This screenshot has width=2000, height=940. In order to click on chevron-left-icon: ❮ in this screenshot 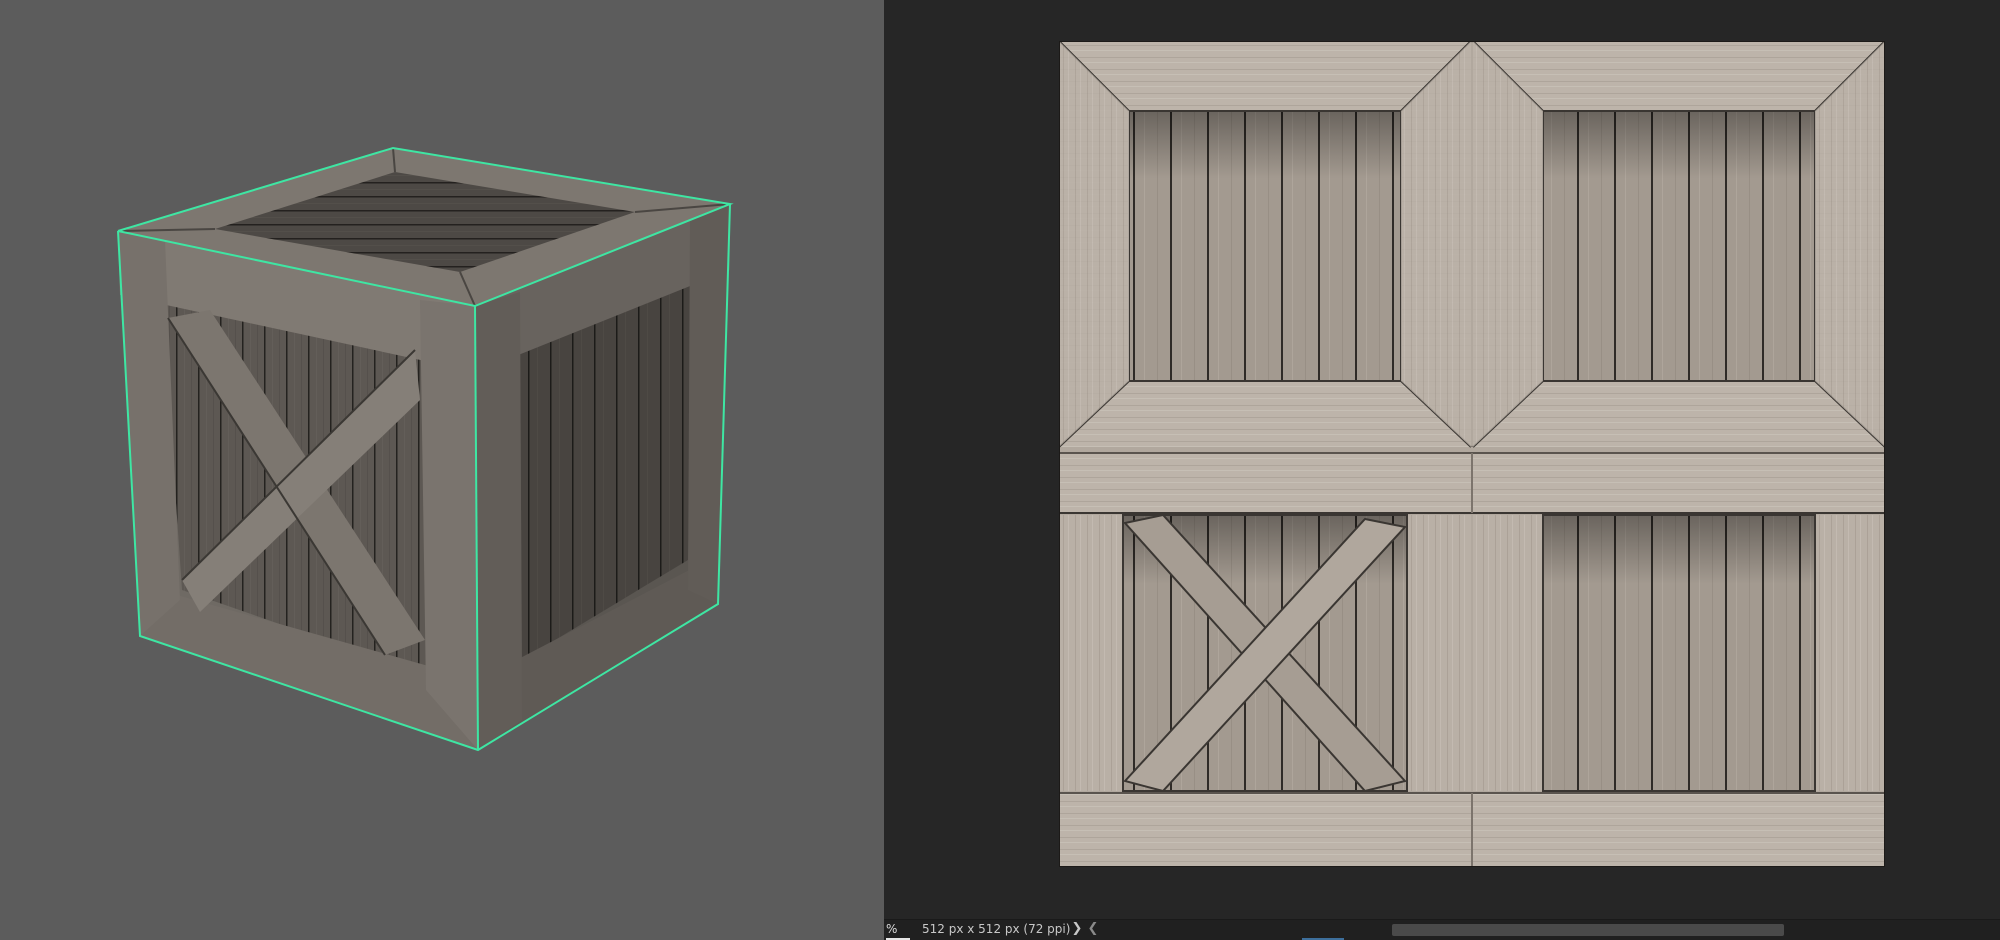, I will do `click(1093, 929)`.